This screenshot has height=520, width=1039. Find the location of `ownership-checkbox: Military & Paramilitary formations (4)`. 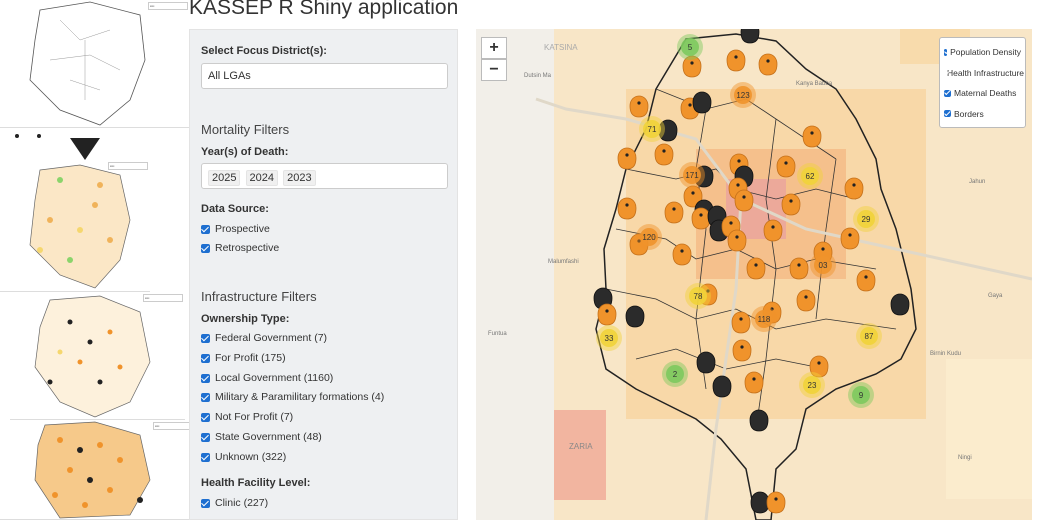

ownership-checkbox: Military & Paramilitary formations (4) is located at coordinates (292, 397).